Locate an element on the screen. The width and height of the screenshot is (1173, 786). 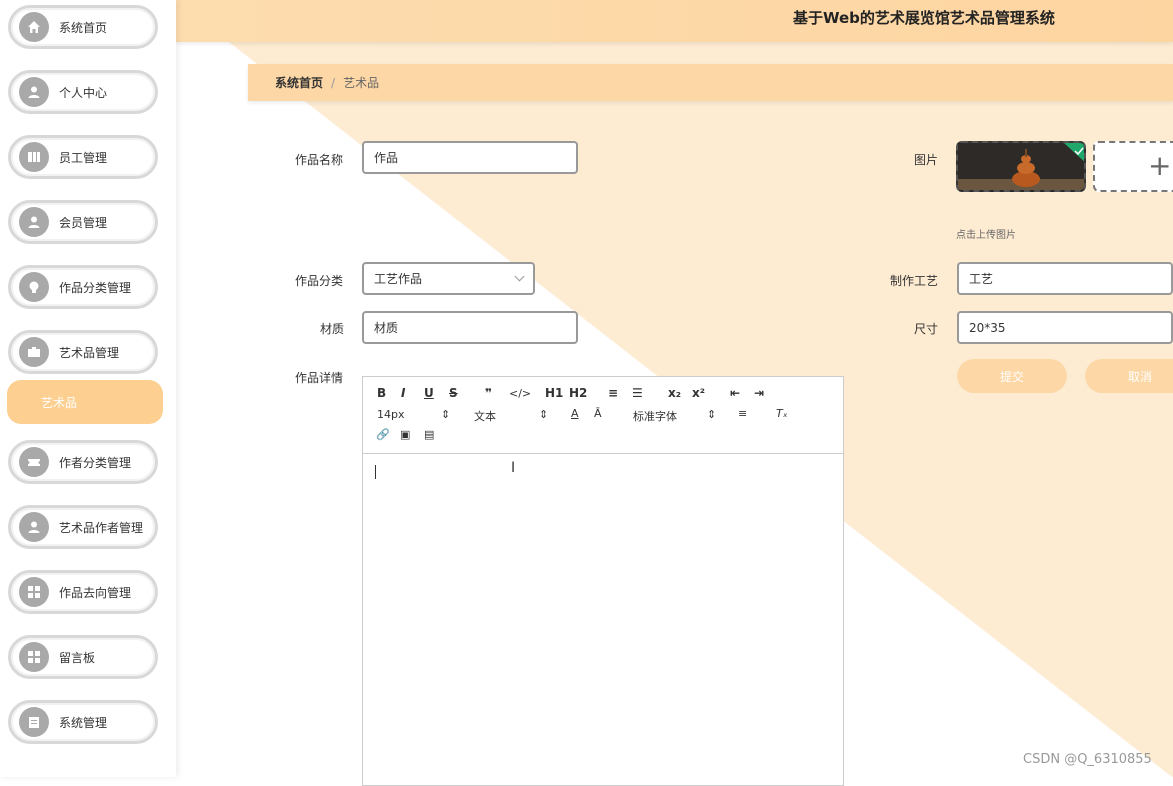
sidebar-item-label: 作品分类管理 is located at coordinates (95, 287).